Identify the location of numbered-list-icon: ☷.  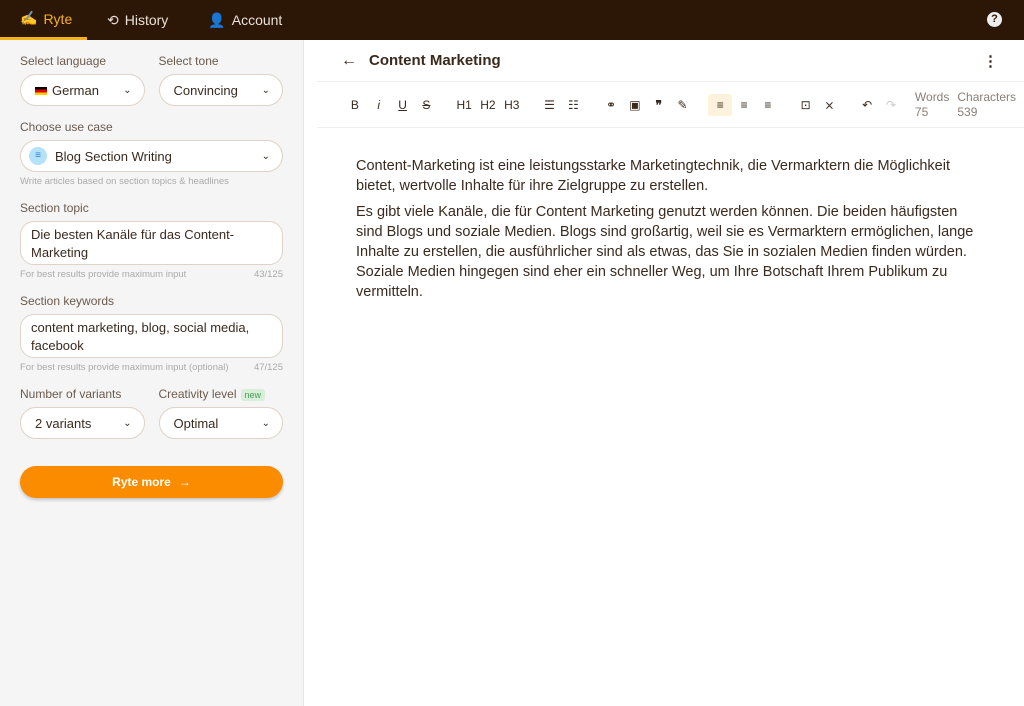
(573, 105).